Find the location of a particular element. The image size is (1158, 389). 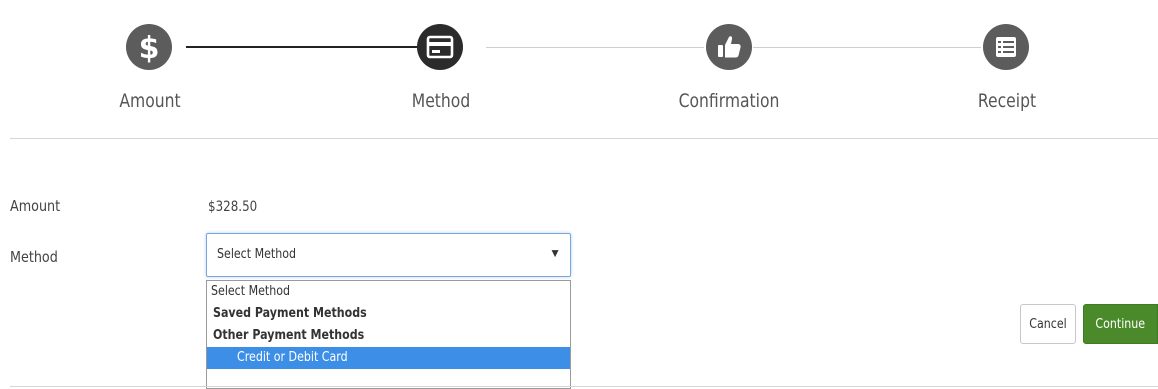

credit-card-icon is located at coordinates (440, 47).